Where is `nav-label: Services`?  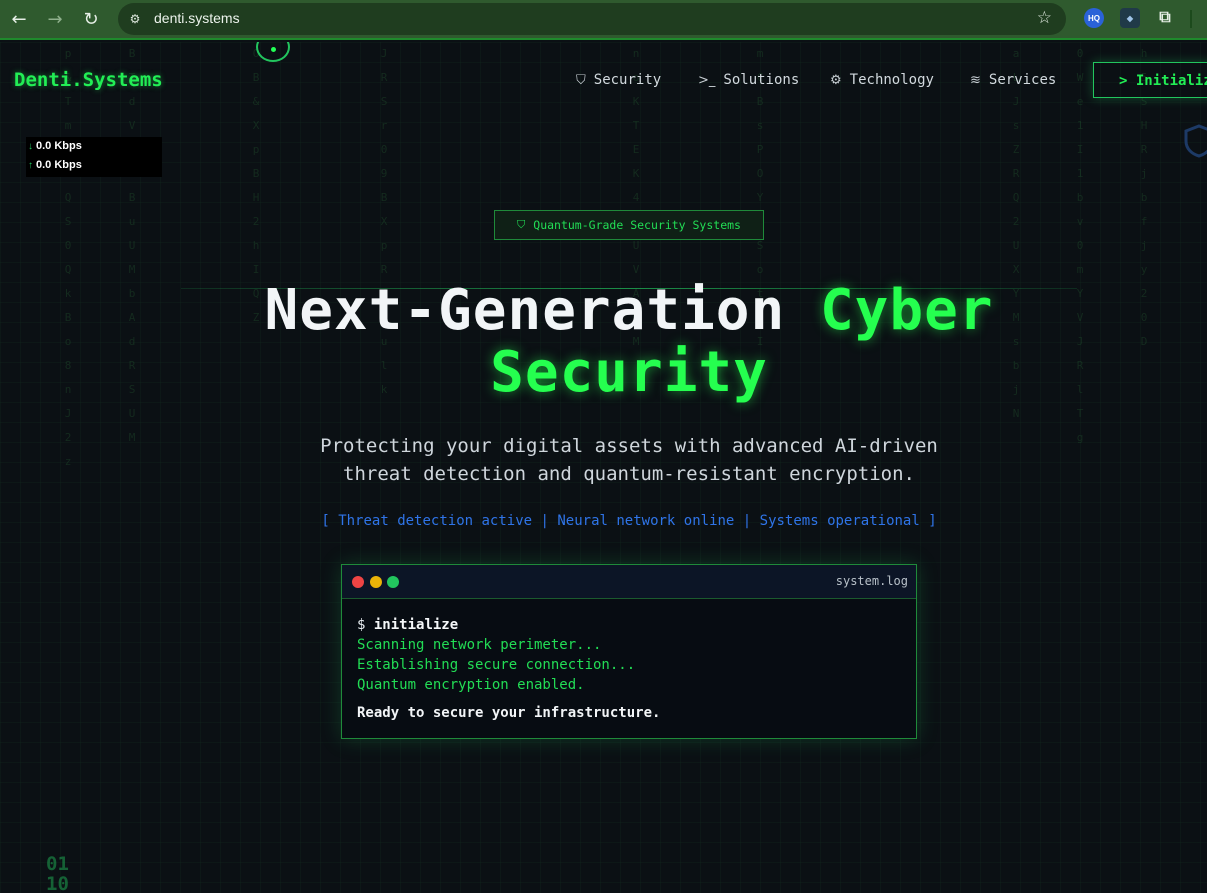 nav-label: Services is located at coordinates (1022, 80).